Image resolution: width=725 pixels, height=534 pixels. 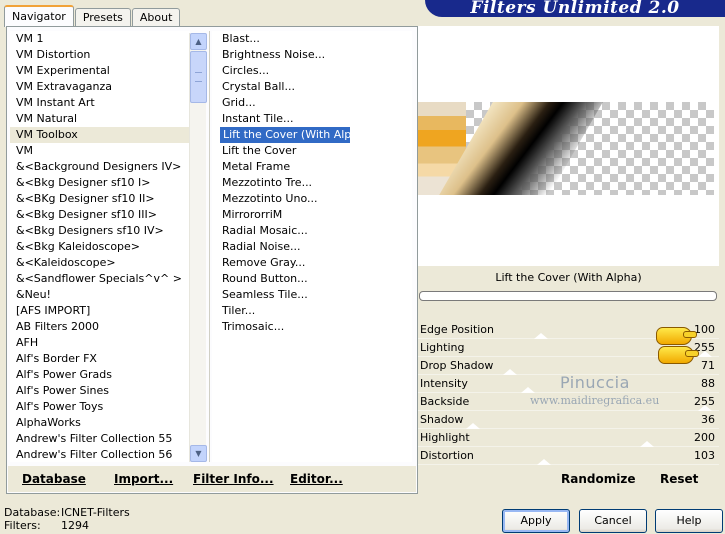 What do you see at coordinates (100, 199) in the screenshot?
I see `category-item: &<BKg Designer sf10 II>` at bounding box center [100, 199].